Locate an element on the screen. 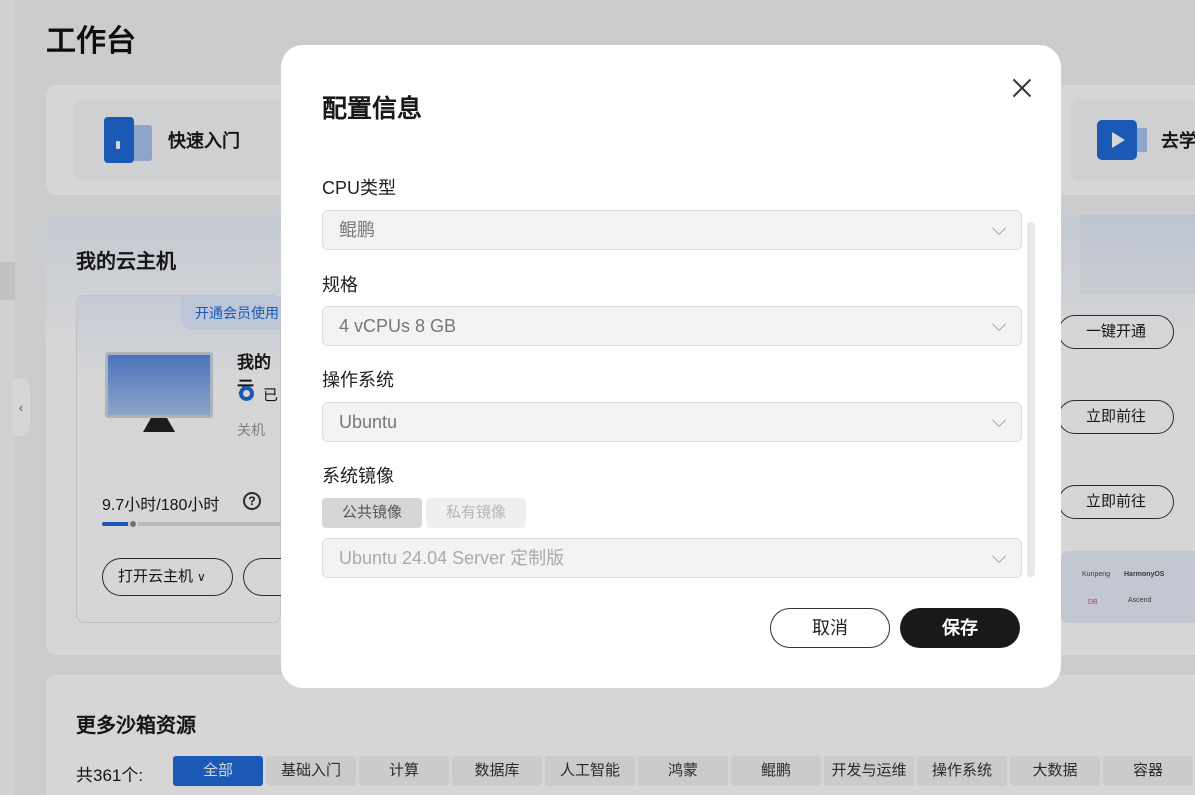  close-icon is located at coordinates (1022, 88).